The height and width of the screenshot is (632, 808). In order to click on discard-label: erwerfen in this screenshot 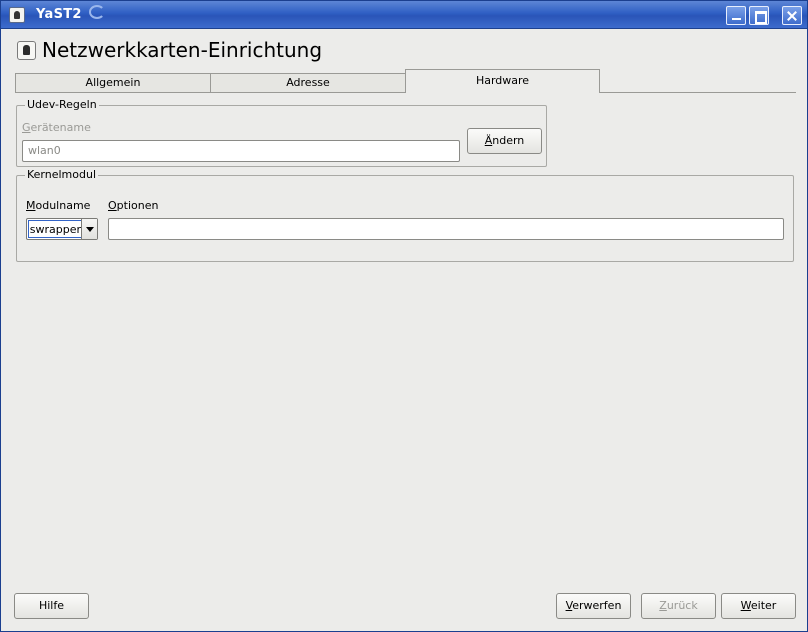, I will do `click(597, 605)`.